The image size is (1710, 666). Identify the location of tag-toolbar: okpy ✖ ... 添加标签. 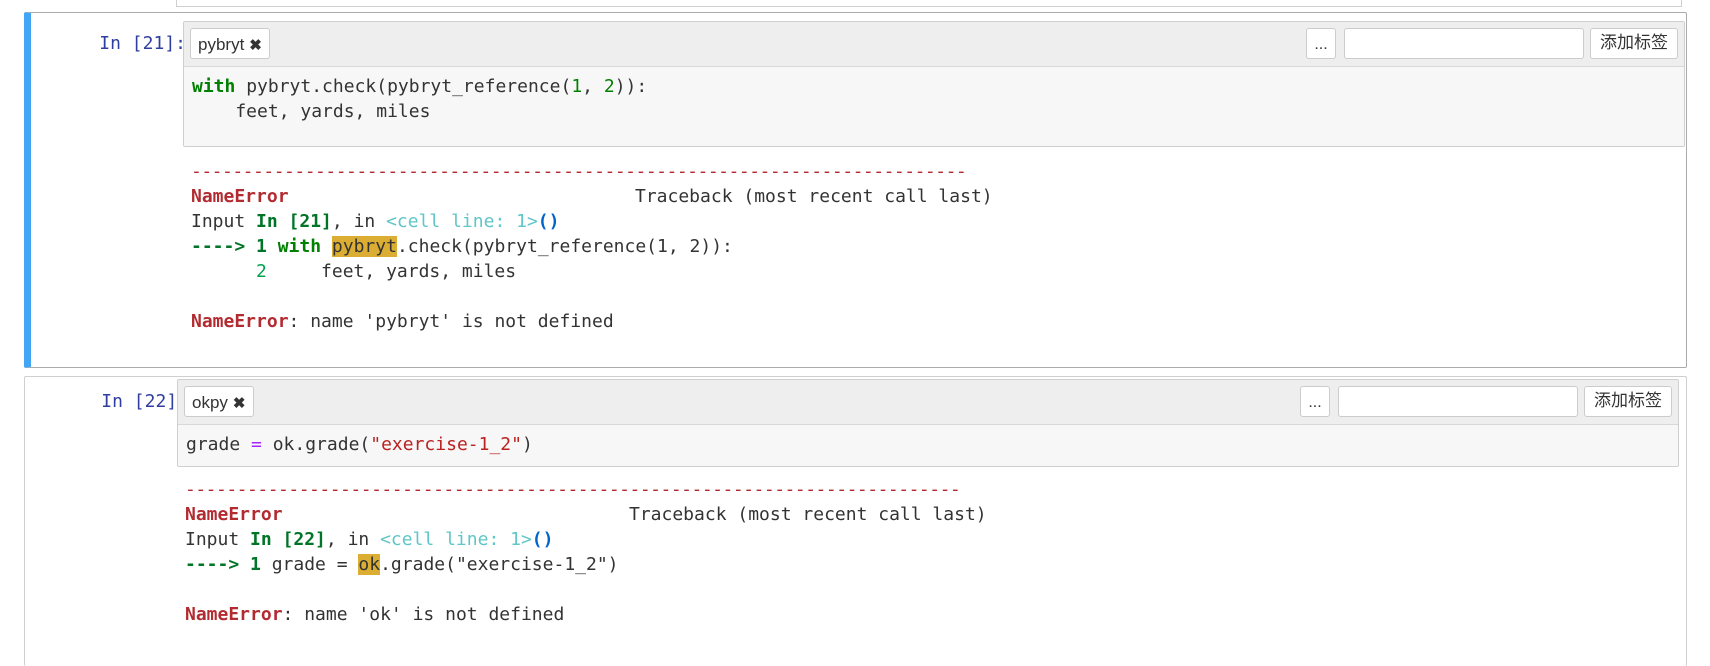
(928, 402).